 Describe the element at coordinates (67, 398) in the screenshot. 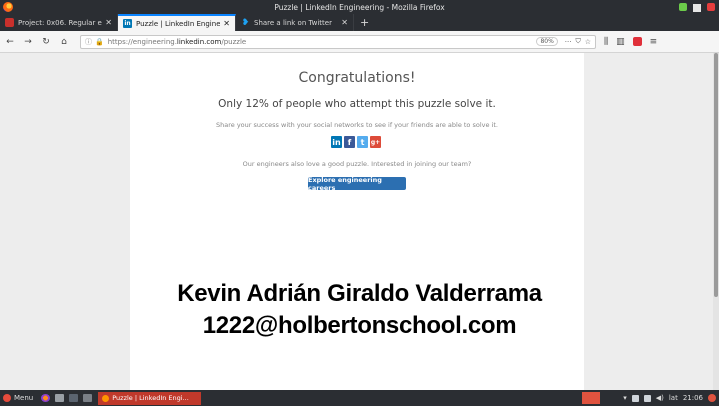

I see `quick-launch` at that location.